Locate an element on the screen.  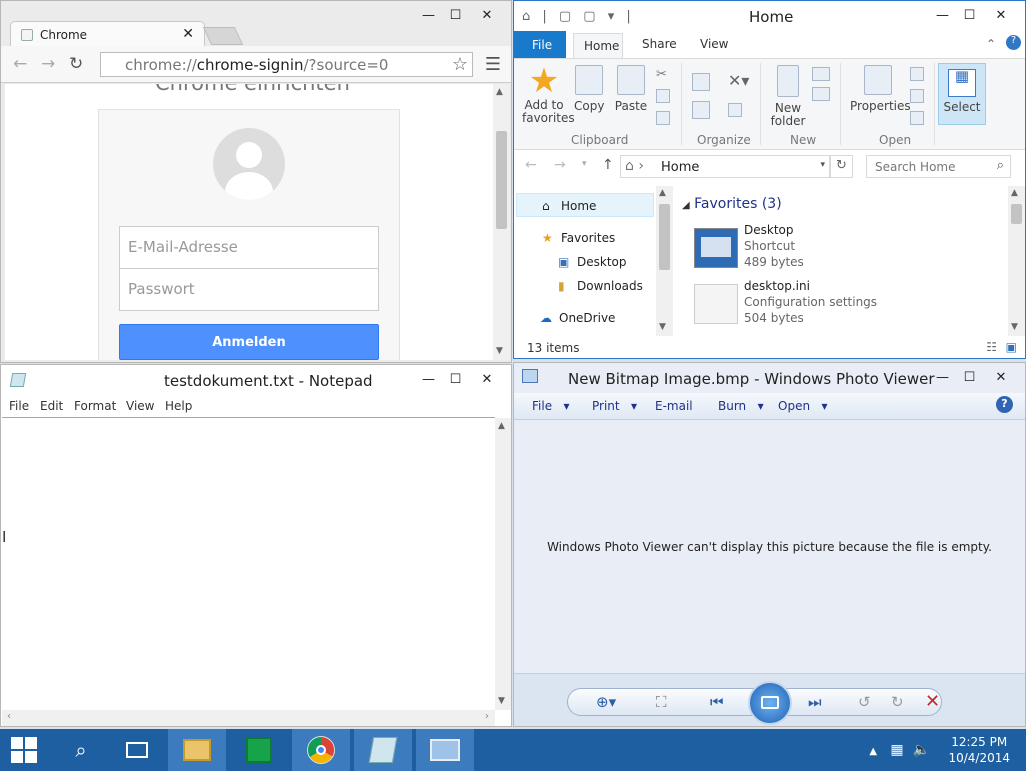
new-tab-button is located at coordinates (223, 36).